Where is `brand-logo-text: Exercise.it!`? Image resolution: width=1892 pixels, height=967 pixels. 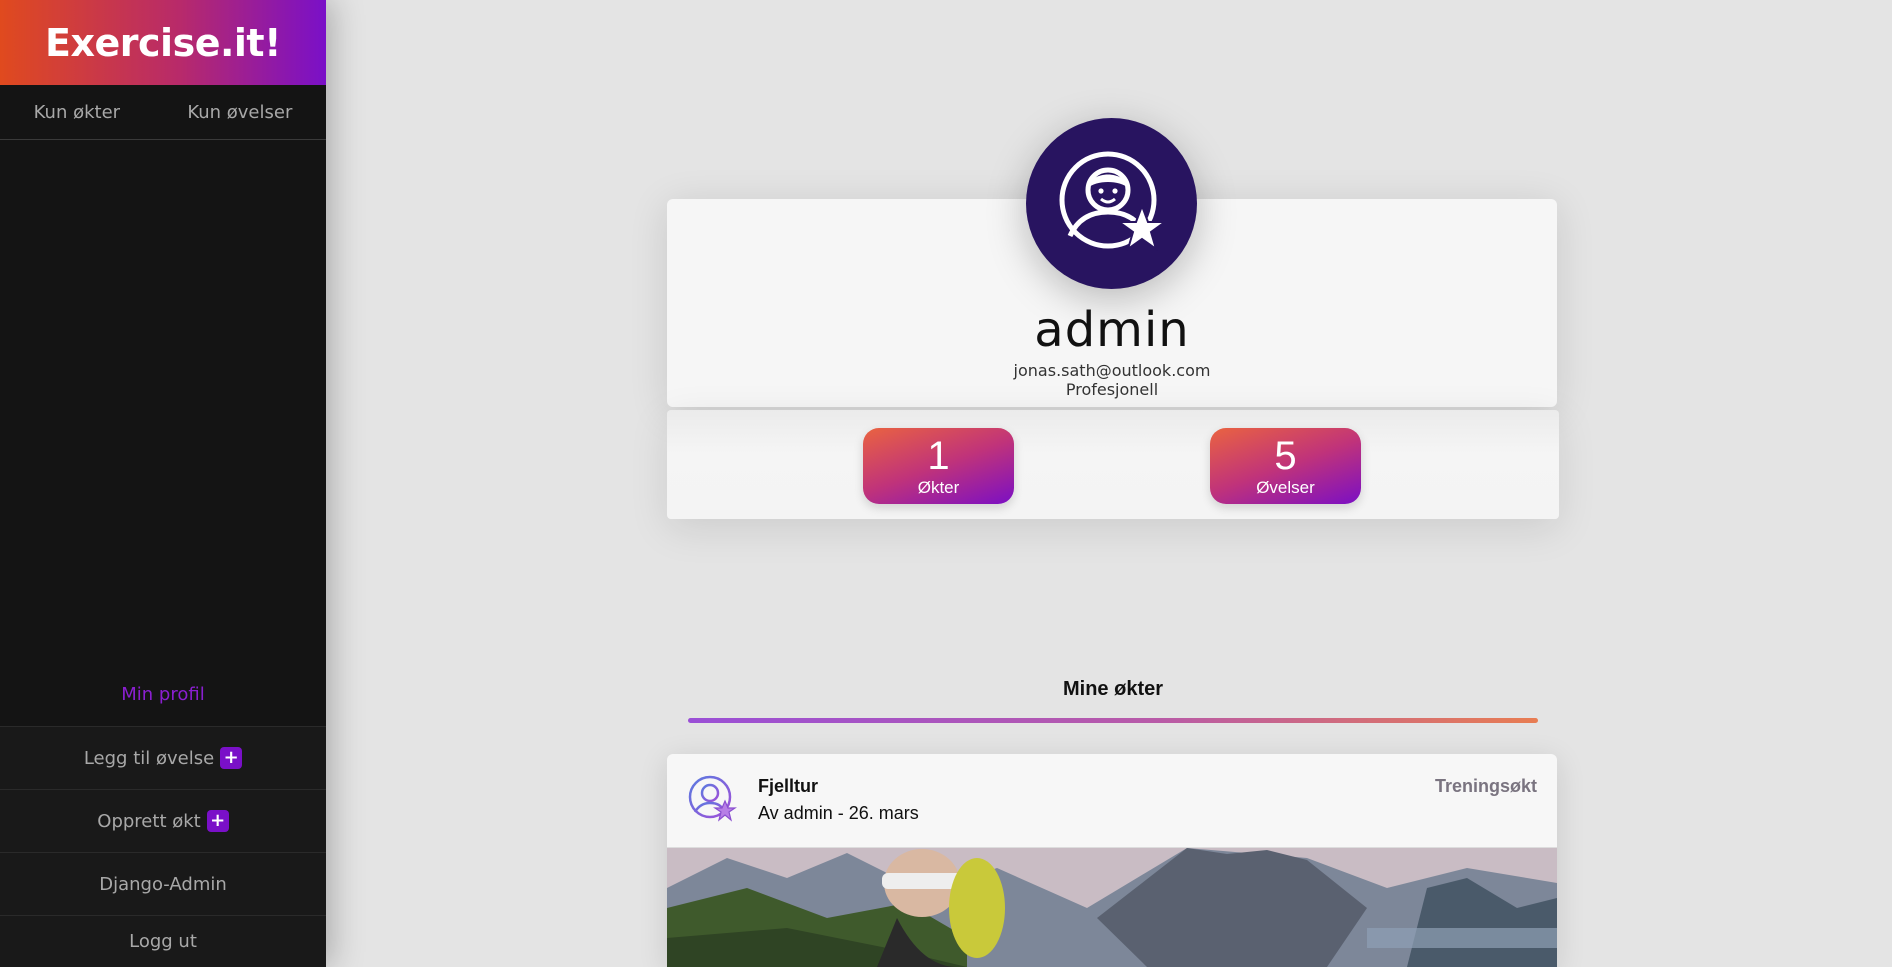 brand-logo-text: Exercise.it! is located at coordinates (163, 43).